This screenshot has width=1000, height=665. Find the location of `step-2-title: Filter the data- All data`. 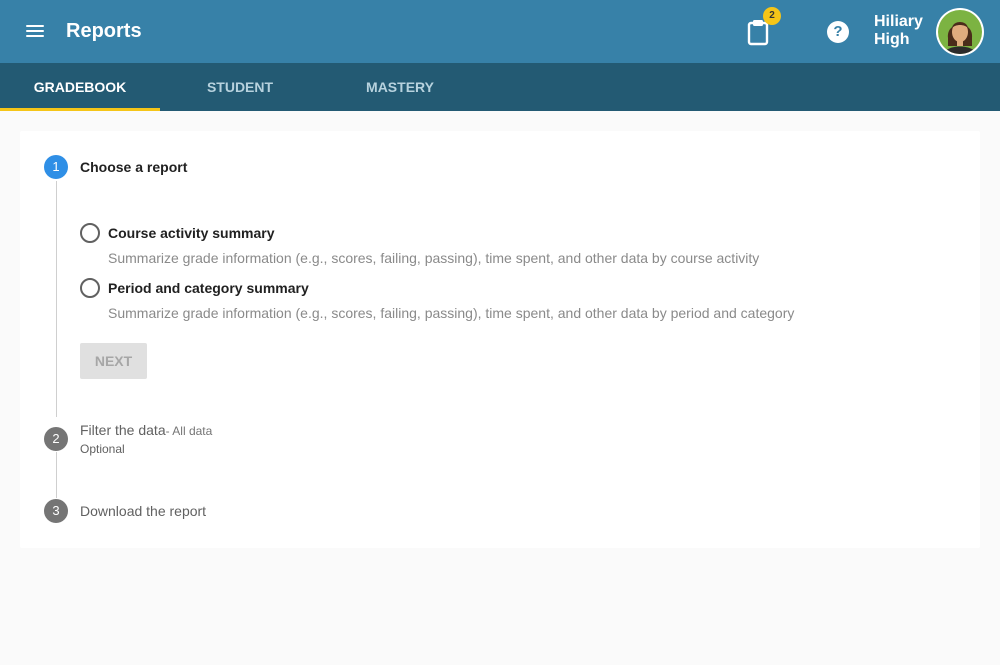

step-2-title: Filter the data- All data is located at coordinates (146, 430).